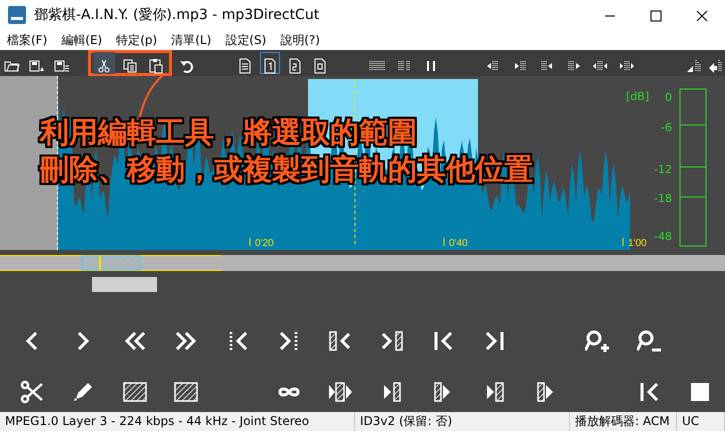 The image size is (725, 431). I want to click on meter-scale-label: 0, so click(668, 98).